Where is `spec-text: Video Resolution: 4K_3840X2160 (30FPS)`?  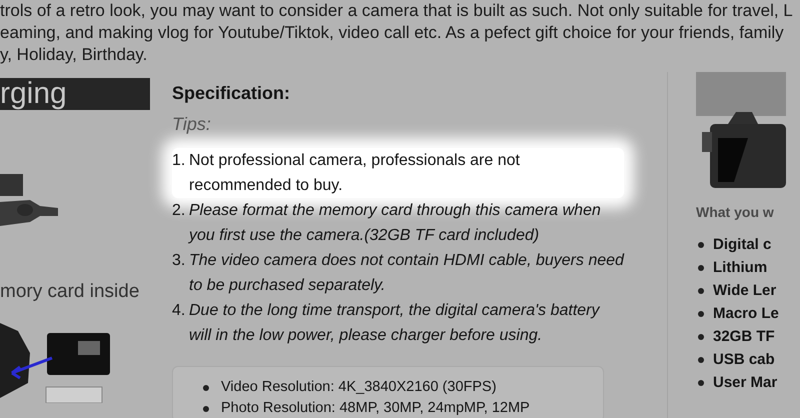
spec-text: Video Resolution: 4K_3840X2160 (30FPS) is located at coordinates (358, 387).